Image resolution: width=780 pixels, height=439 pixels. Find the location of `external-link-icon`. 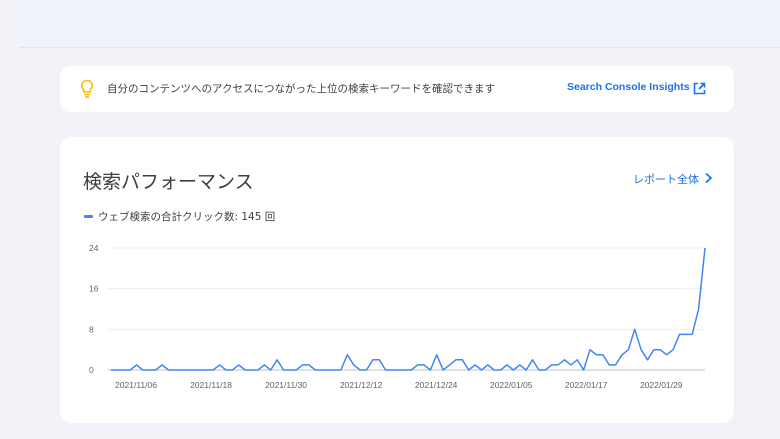

external-link-icon is located at coordinates (699, 88).